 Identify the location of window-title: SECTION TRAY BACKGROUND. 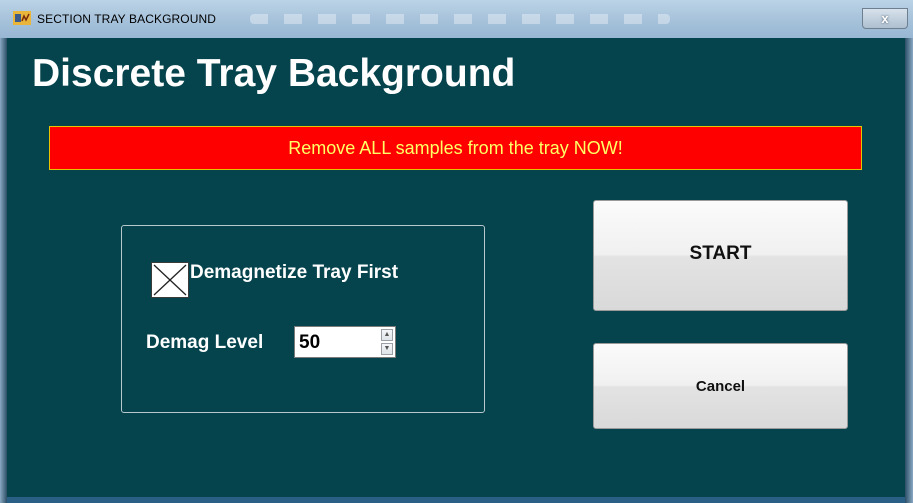
(126, 19).